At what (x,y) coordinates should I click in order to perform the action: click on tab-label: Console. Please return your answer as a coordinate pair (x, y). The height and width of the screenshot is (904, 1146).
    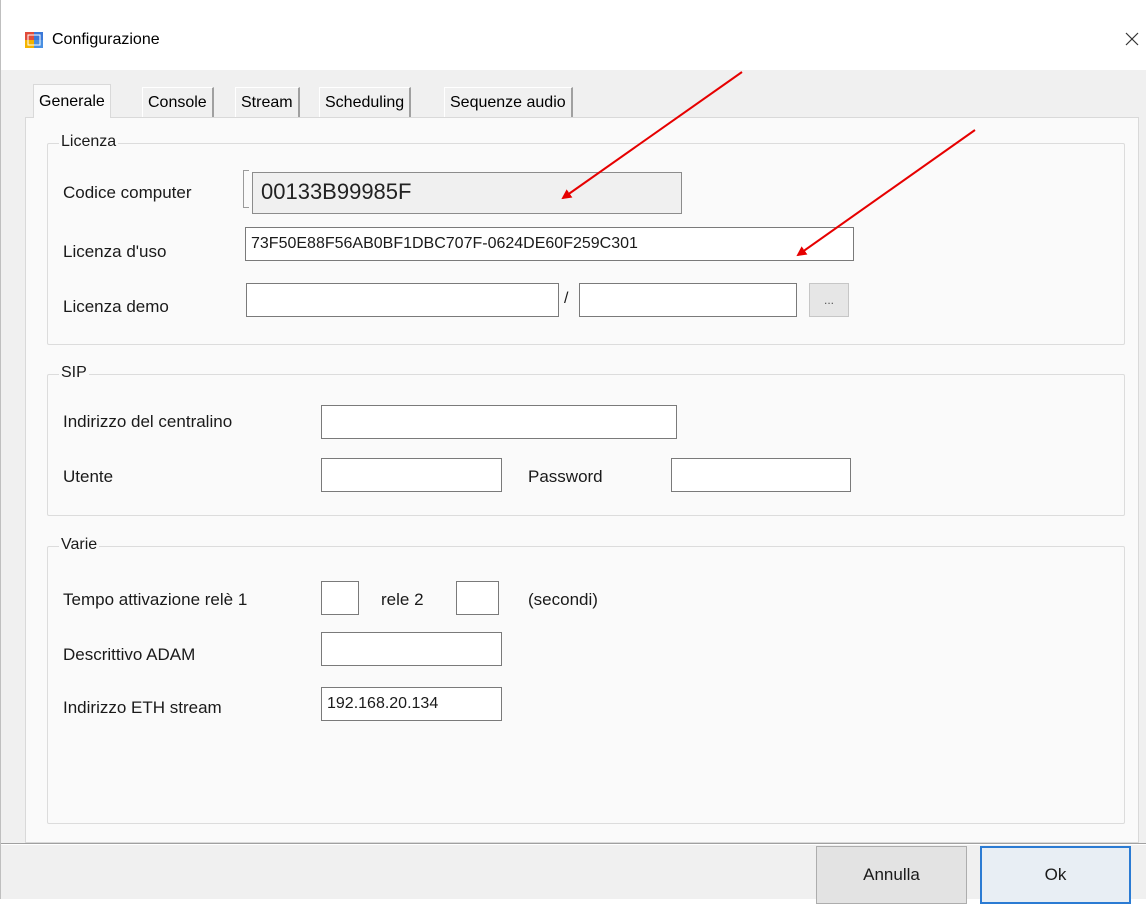
    Looking at the image, I should click on (177, 102).